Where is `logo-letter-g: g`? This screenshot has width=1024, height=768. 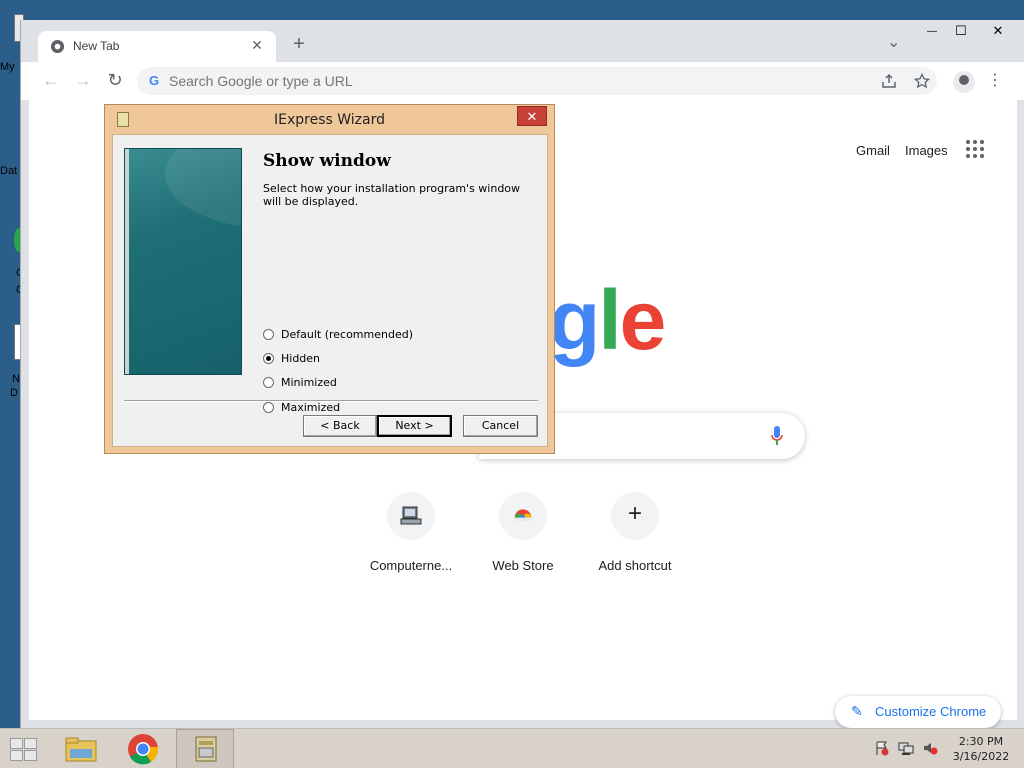
logo-letter-g: g is located at coordinates (574, 320).